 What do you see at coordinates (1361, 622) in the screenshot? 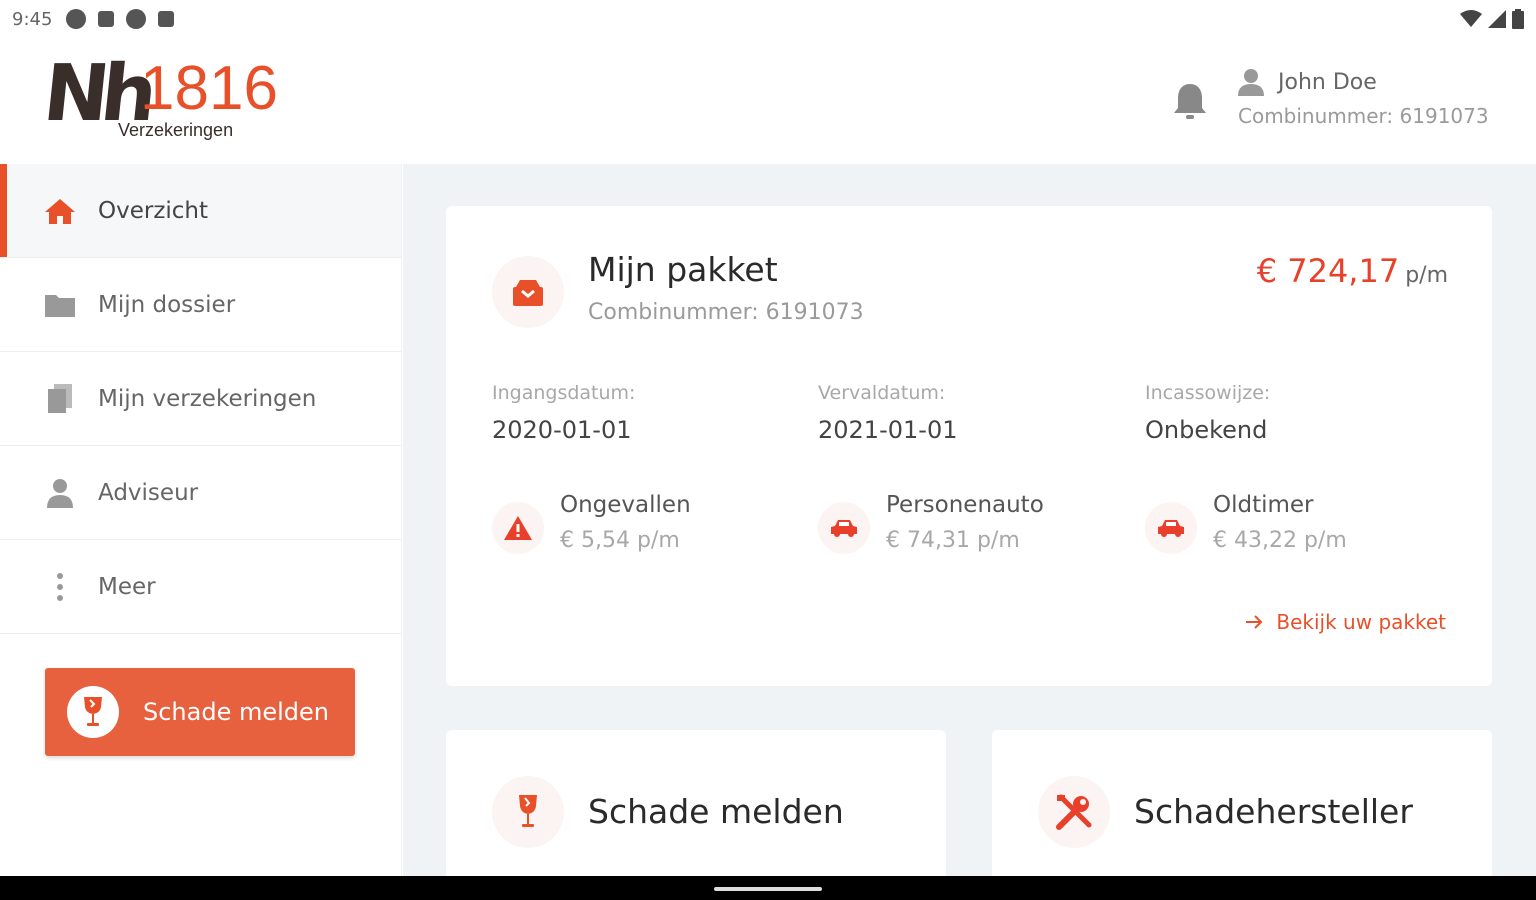
I see `view-package-label: Bekijk uw pakket` at bounding box center [1361, 622].